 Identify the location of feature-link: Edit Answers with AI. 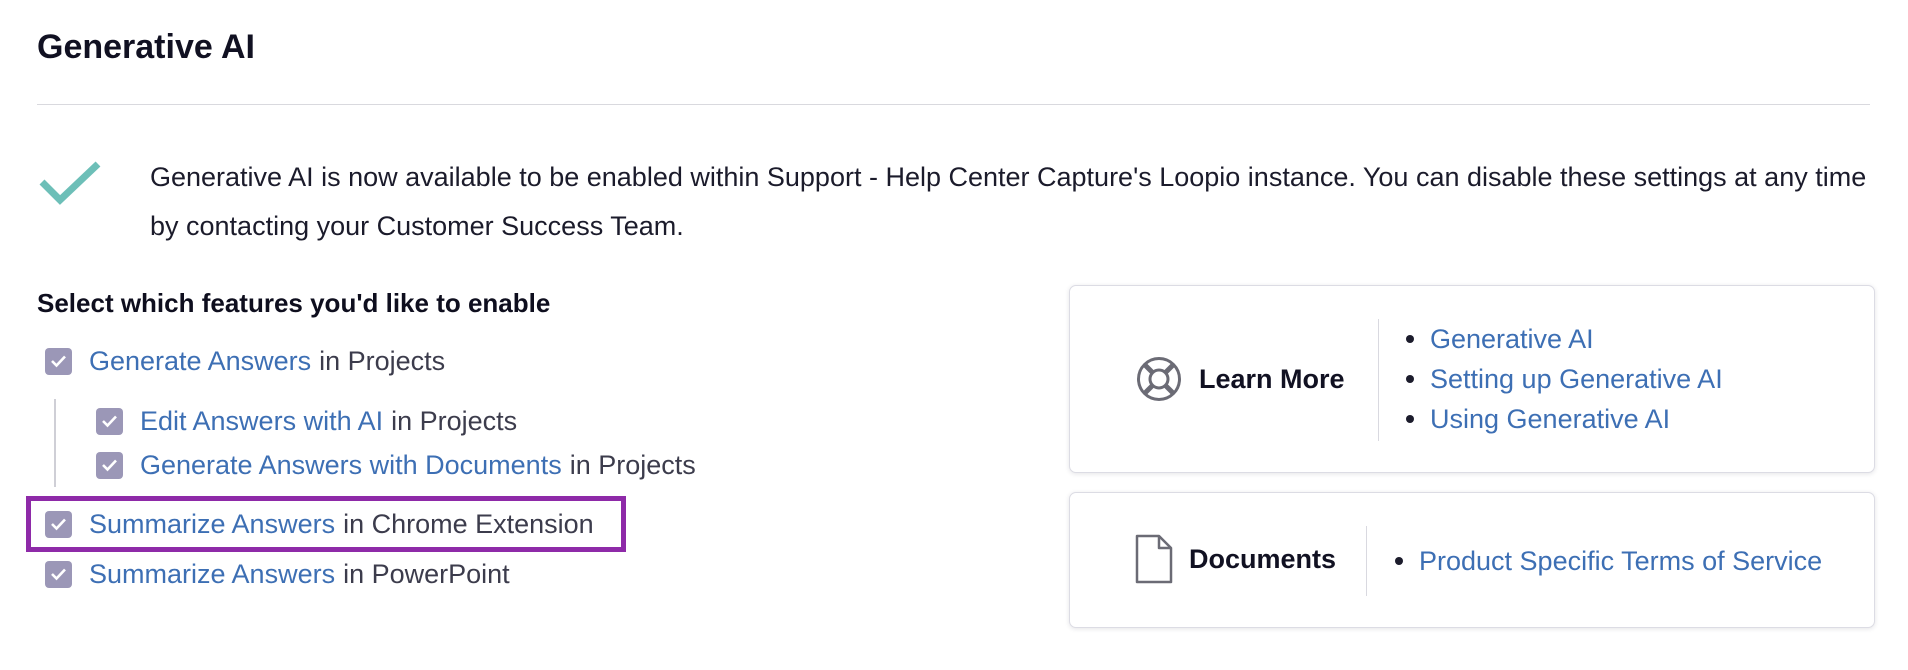
(261, 421).